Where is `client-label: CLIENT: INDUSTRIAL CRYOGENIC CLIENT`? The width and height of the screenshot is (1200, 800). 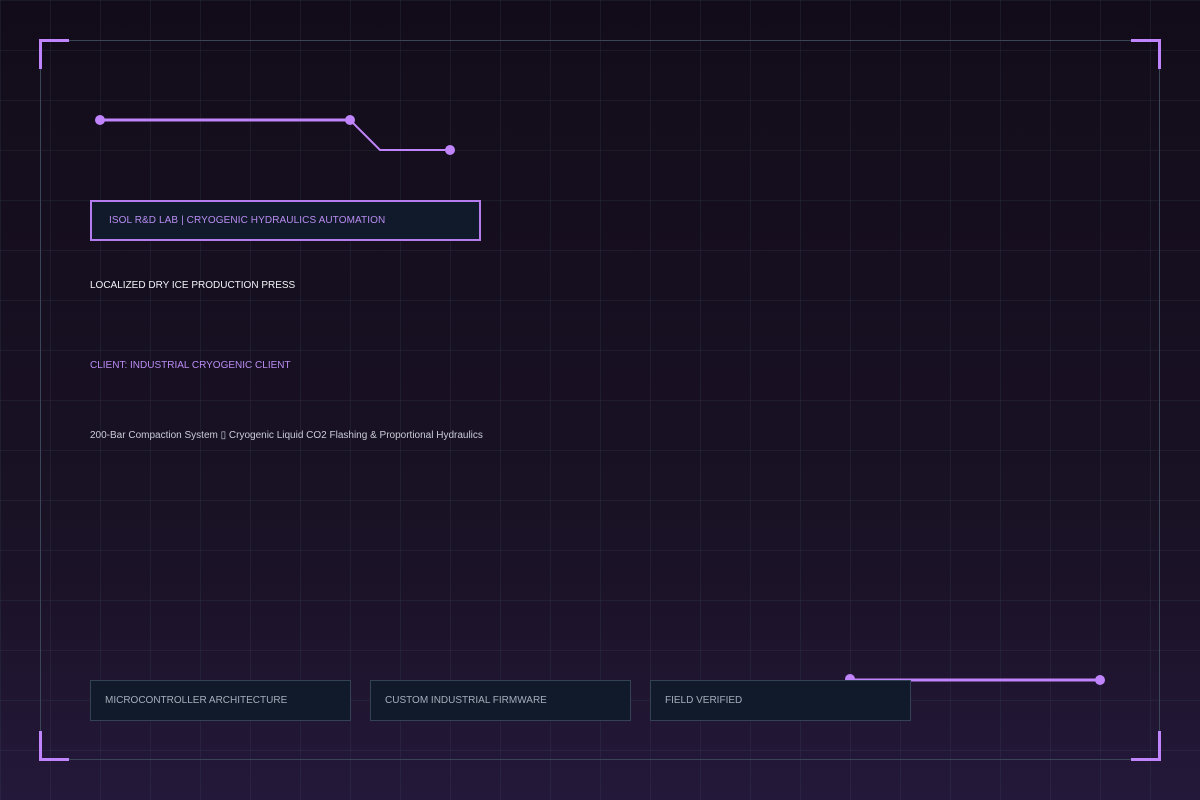
client-label: CLIENT: INDUSTRIAL CRYOGENIC CLIENT is located at coordinates (190, 365).